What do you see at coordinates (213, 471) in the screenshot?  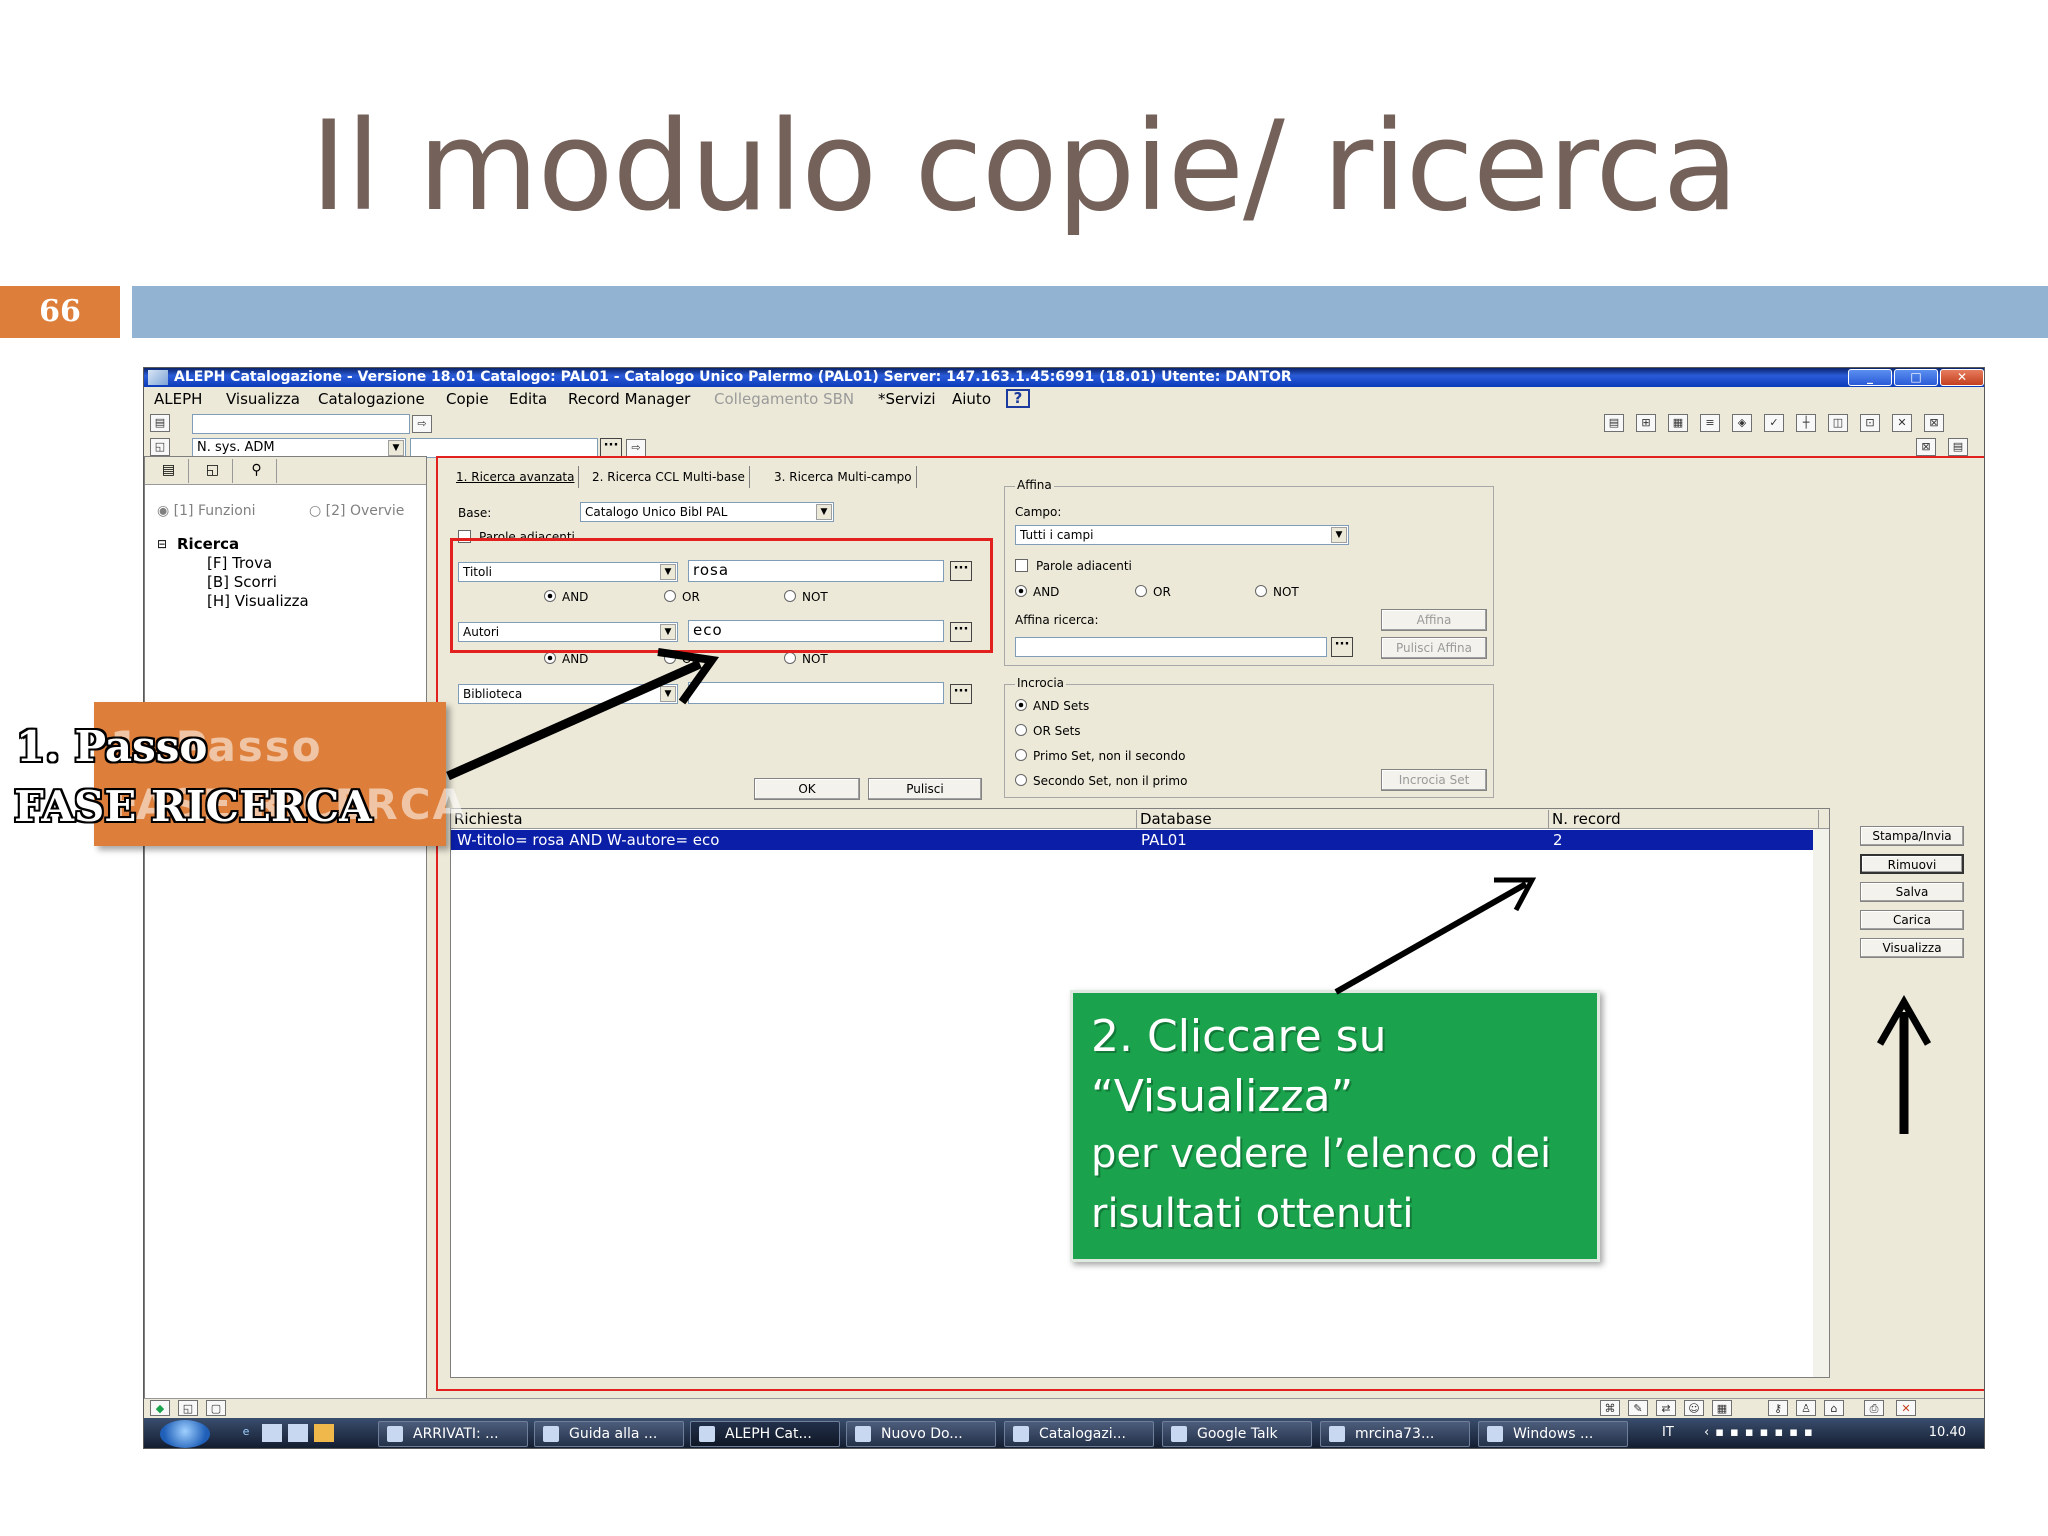 I see `tab-copies-icon: ◱` at bounding box center [213, 471].